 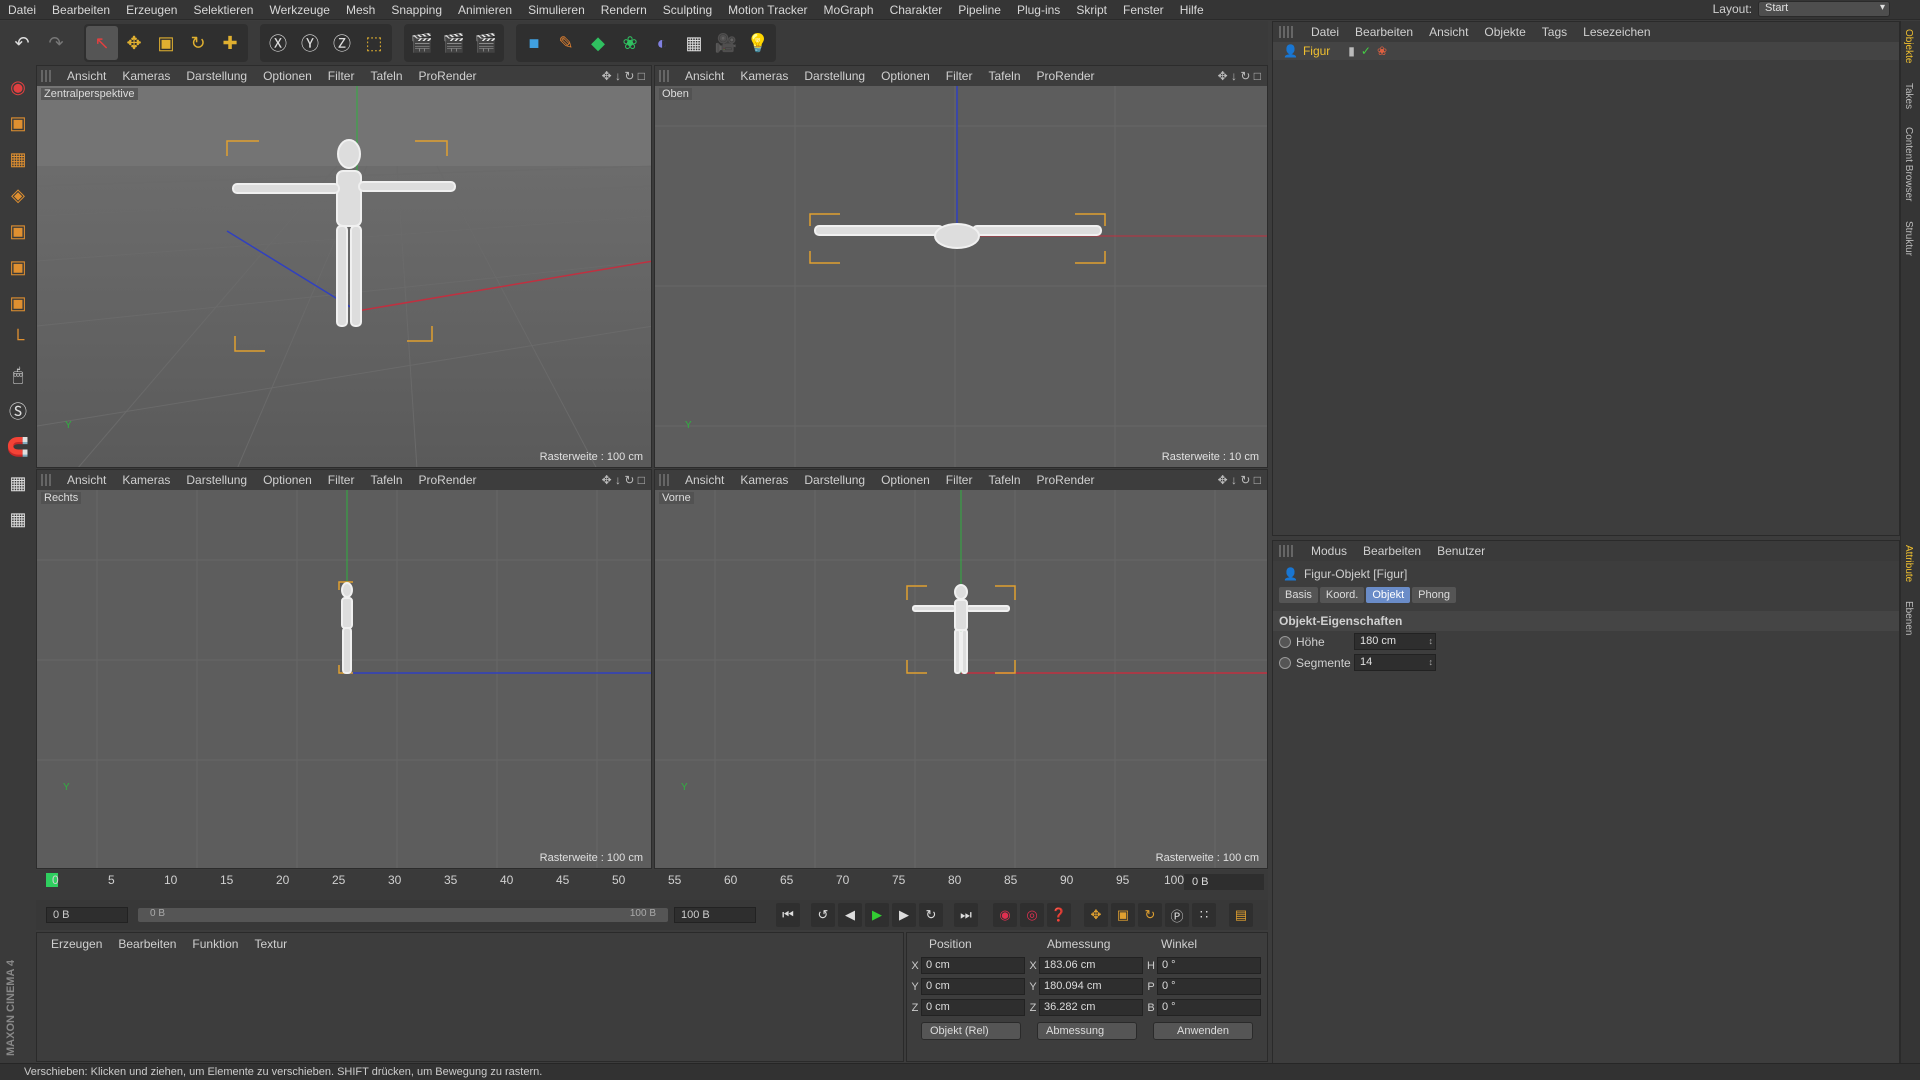 What do you see at coordinates (1209, 1007) in the screenshot?
I see `rotation-b-field: 0 °` at bounding box center [1209, 1007].